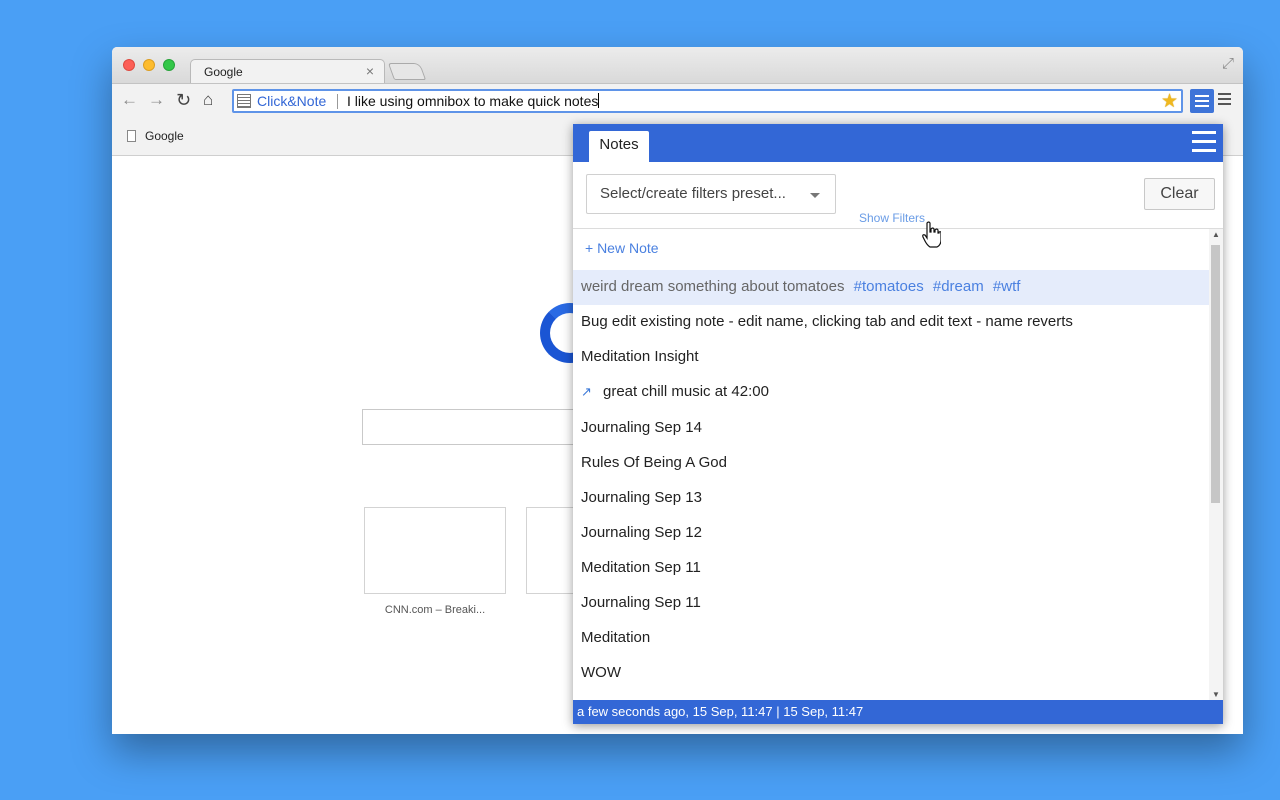 This screenshot has width=1280, height=800. What do you see at coordinates (616, 637) in the screenshot?
I see `note-title: Meditation` at bounding box center [616, 637].